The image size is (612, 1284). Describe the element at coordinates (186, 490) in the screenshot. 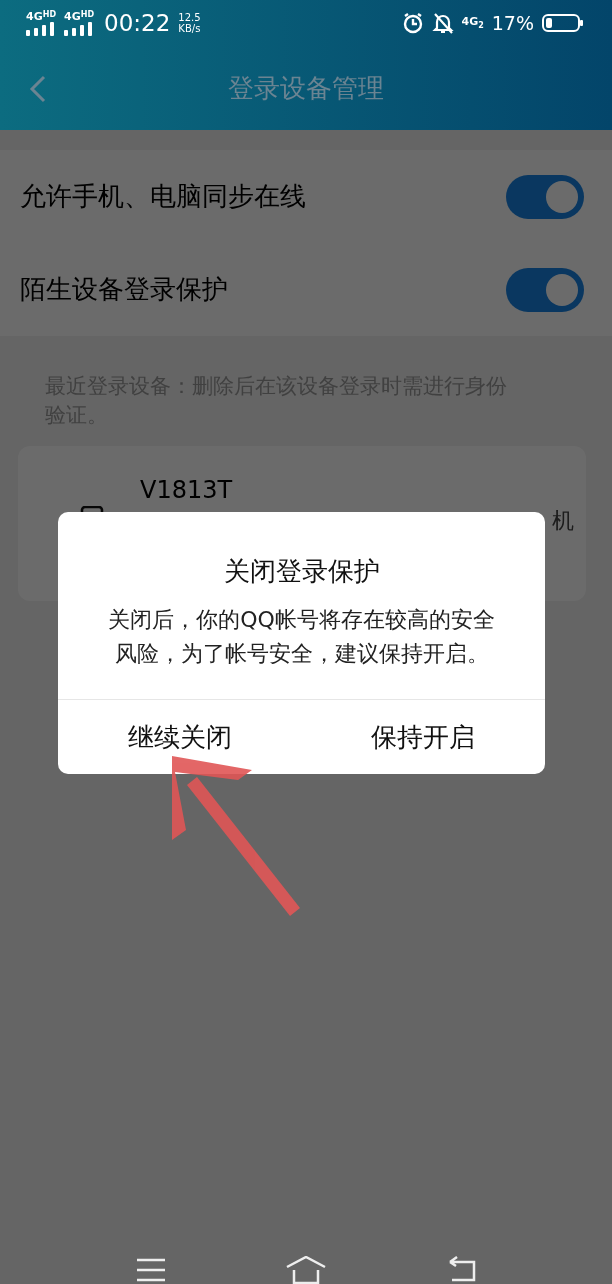

I see `device-name: V1813T` at that location.